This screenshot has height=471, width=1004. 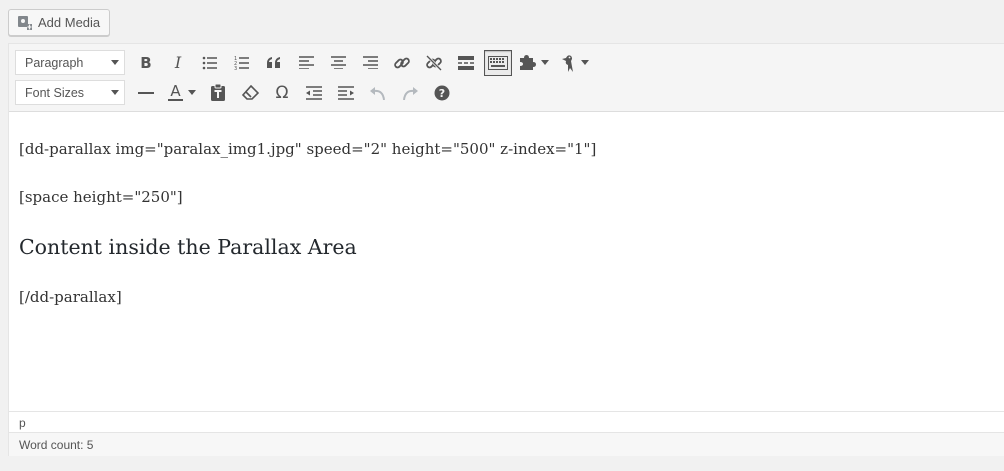 I want to click on undo-button, so click(x=378, y=93).